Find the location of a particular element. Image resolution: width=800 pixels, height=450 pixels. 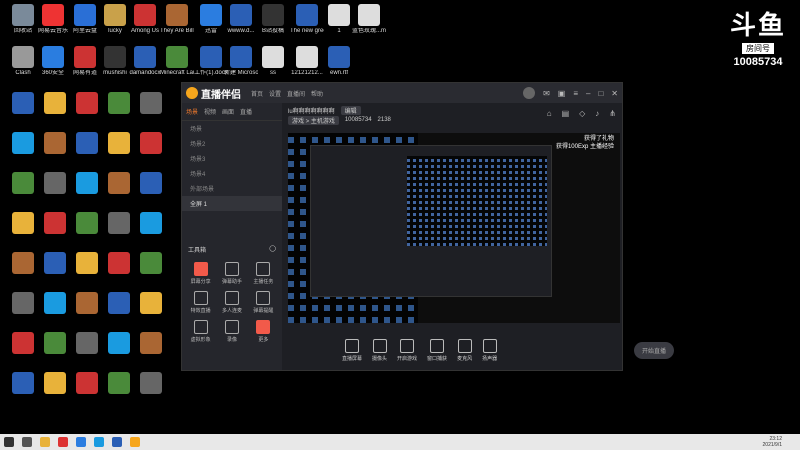

desktop-icon: 回收站 is located at coordinates (23, 19).